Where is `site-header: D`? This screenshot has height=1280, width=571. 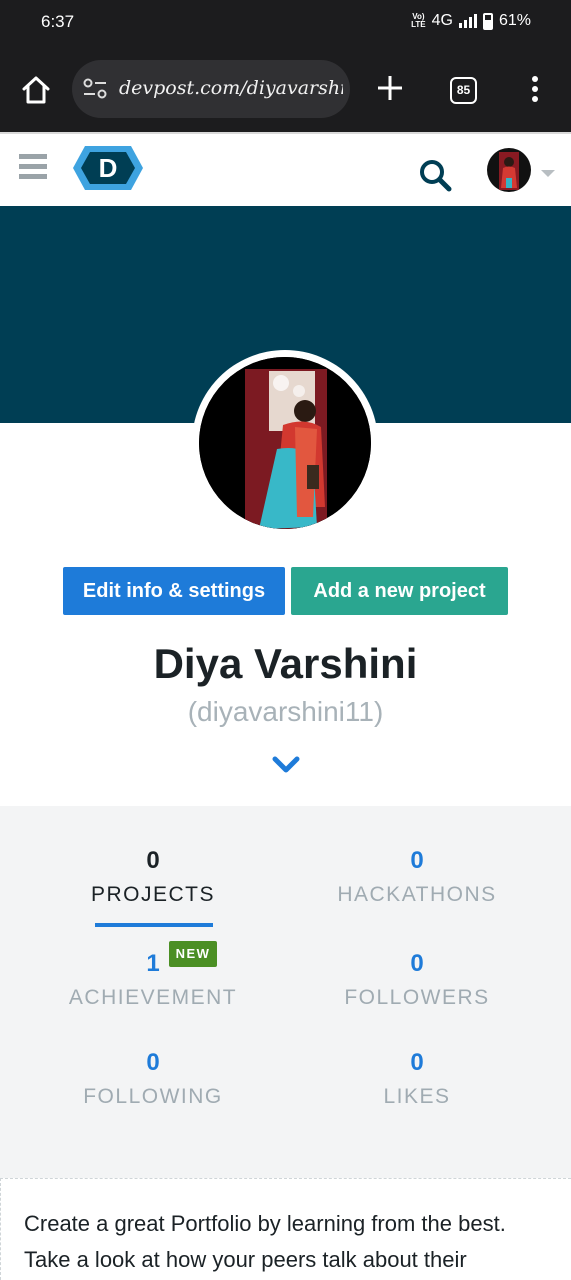
site-header: D is located at coordinates (285, 169).